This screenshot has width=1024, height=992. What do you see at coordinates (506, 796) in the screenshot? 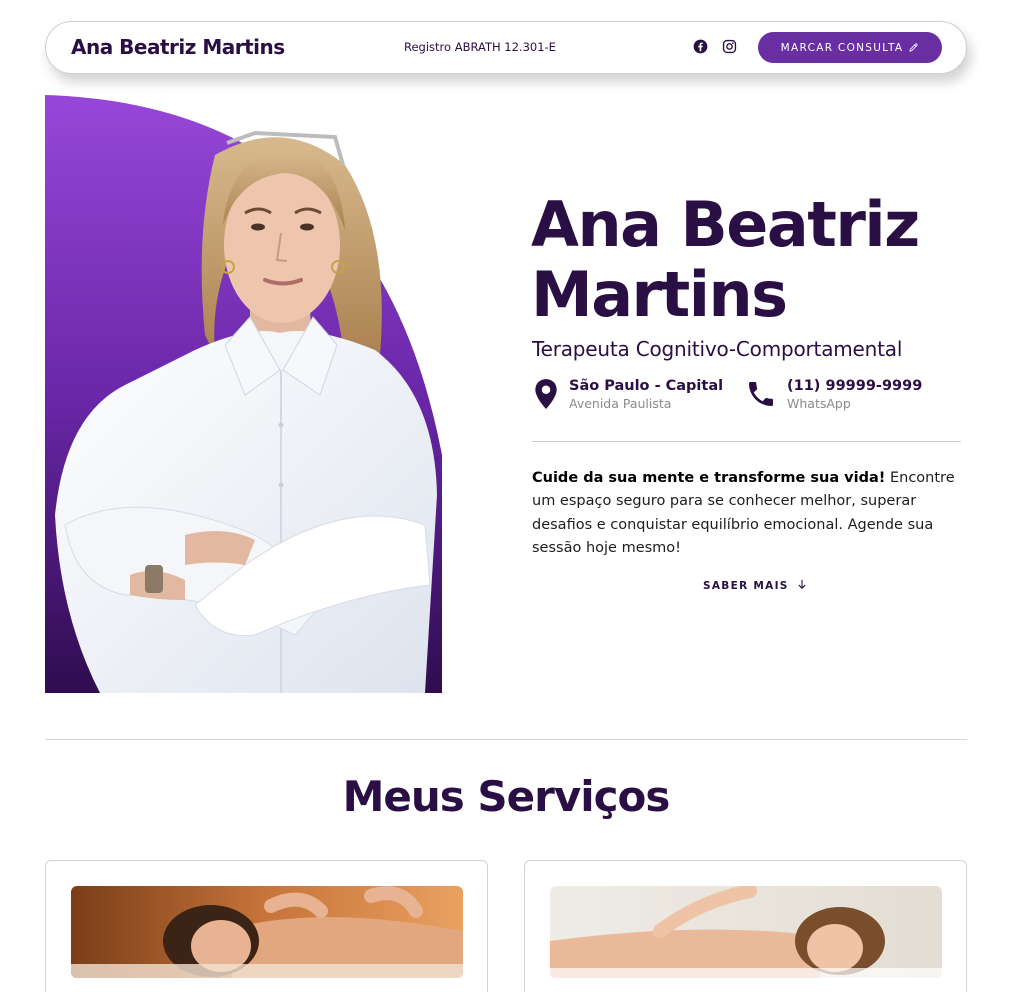
I see `services-title: Meus Serviços` at bounding box center [506, 796].